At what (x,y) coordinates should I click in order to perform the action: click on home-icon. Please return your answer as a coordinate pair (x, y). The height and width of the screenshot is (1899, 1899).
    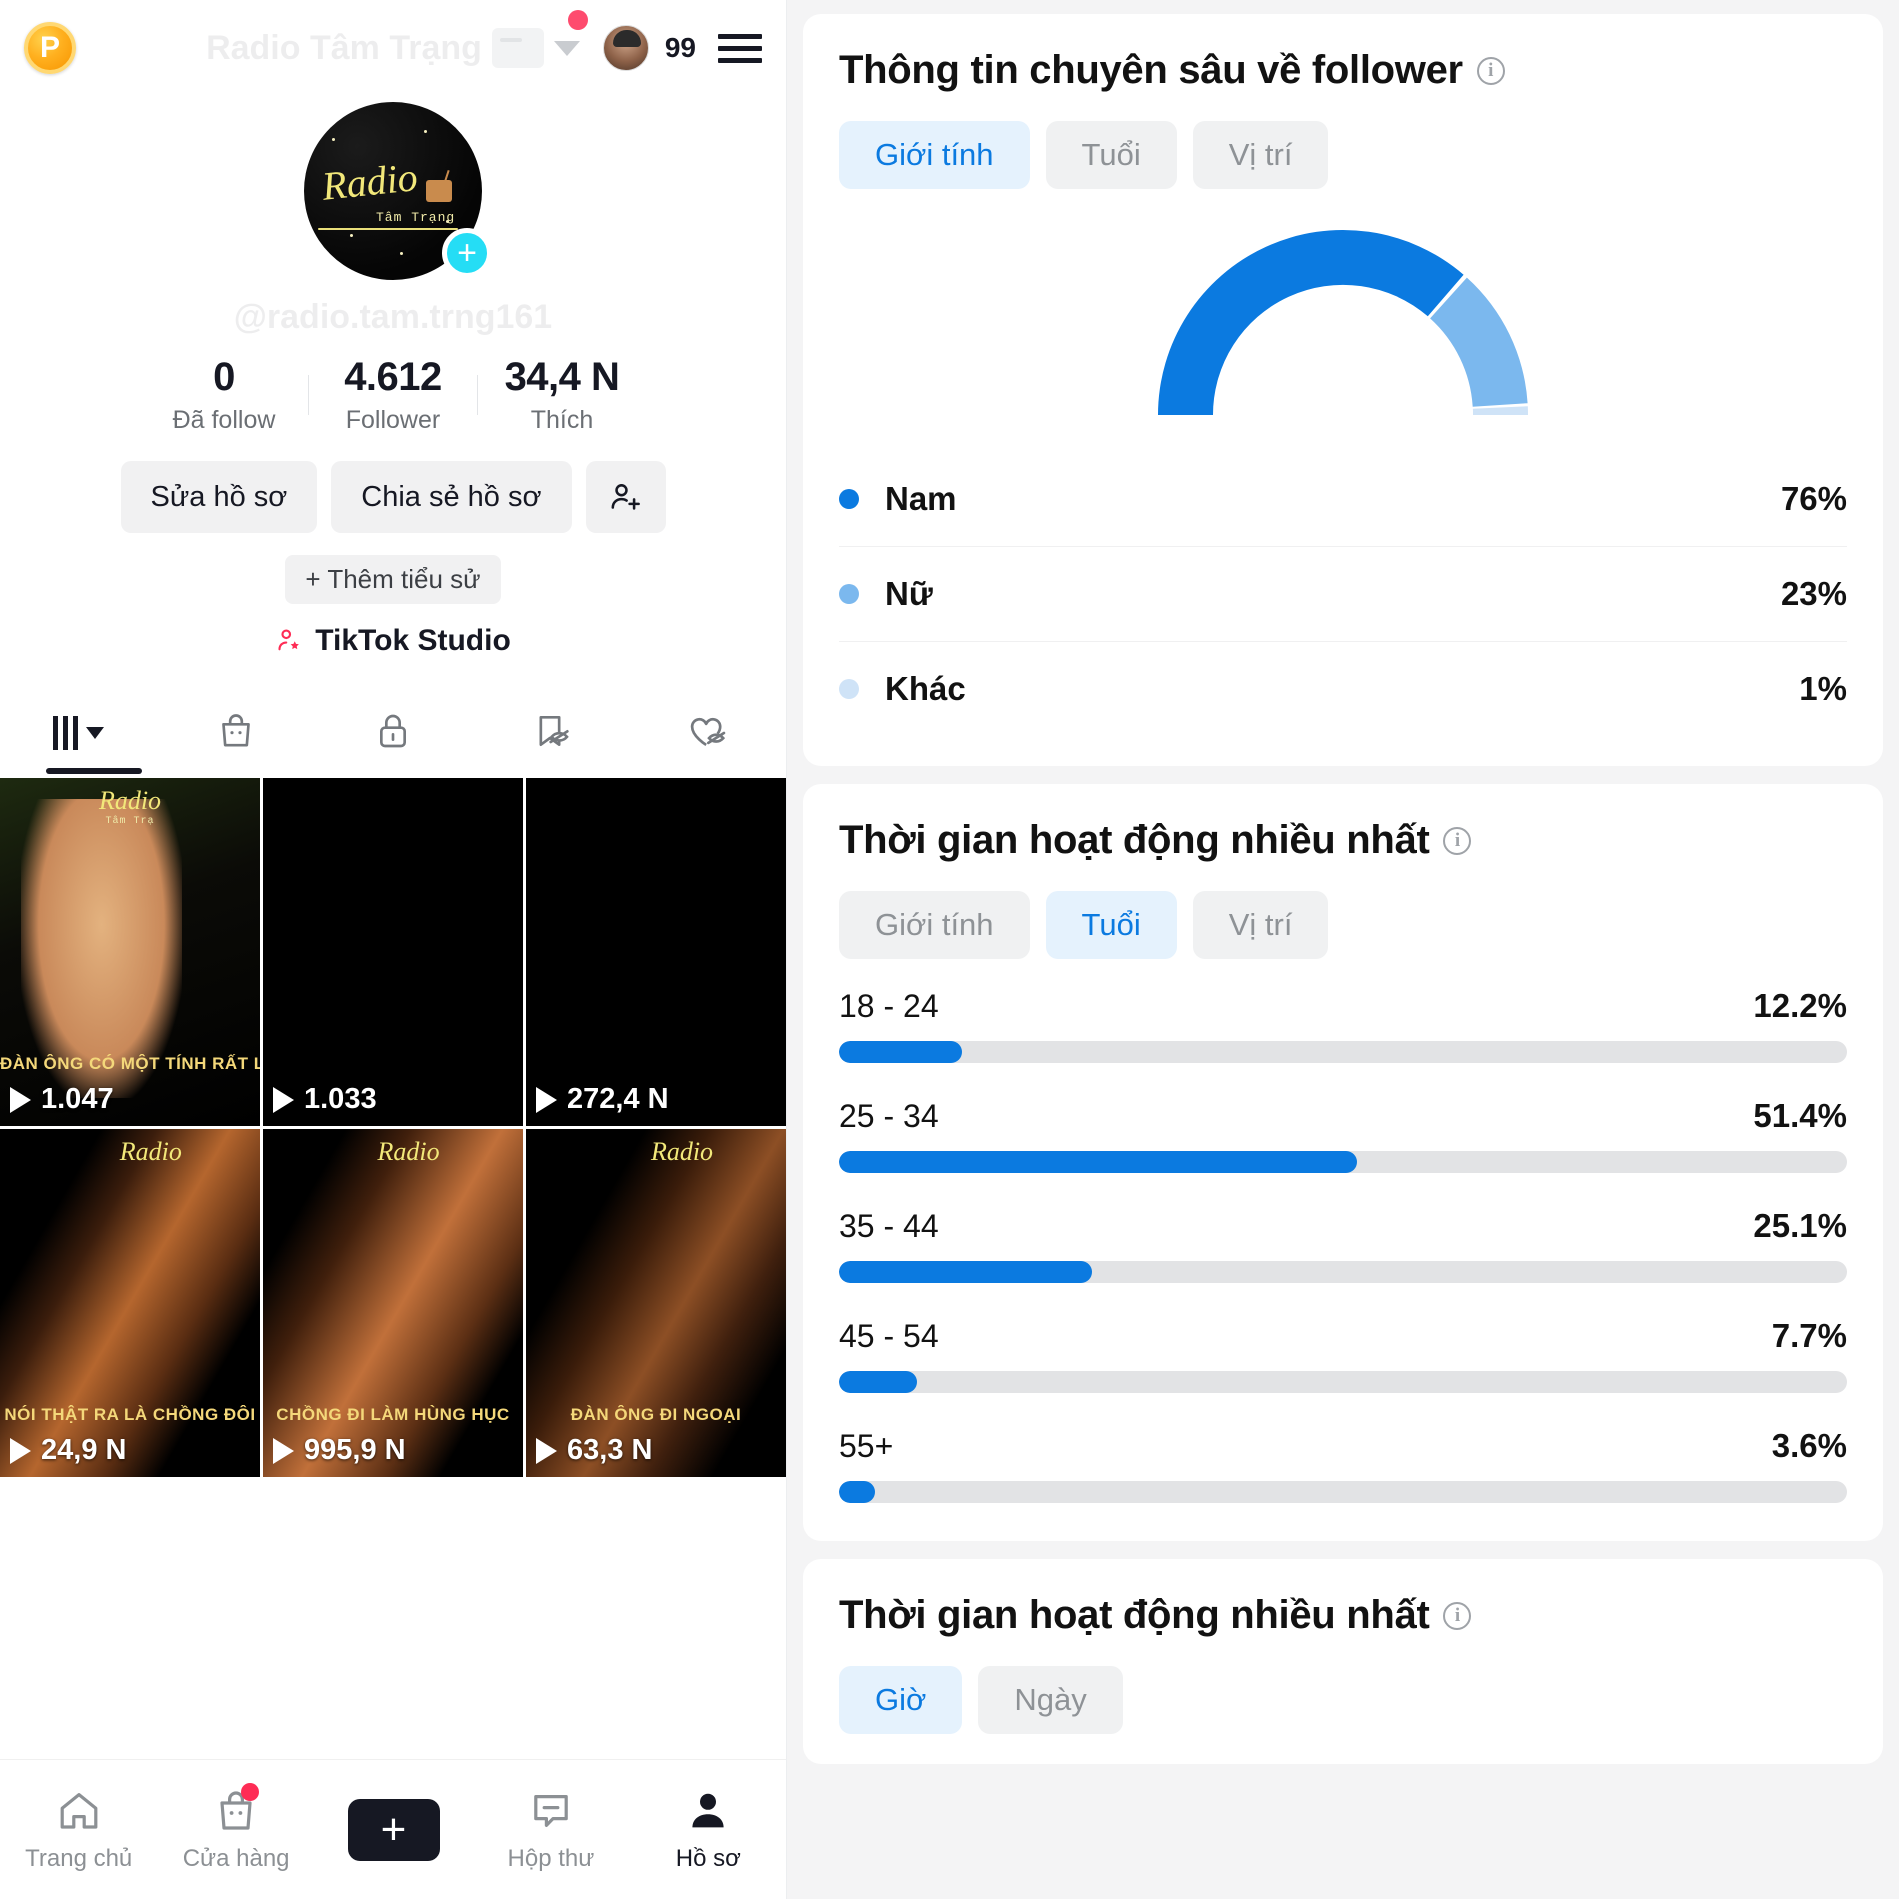
    Looking at the image, I should click on (79, 1810).